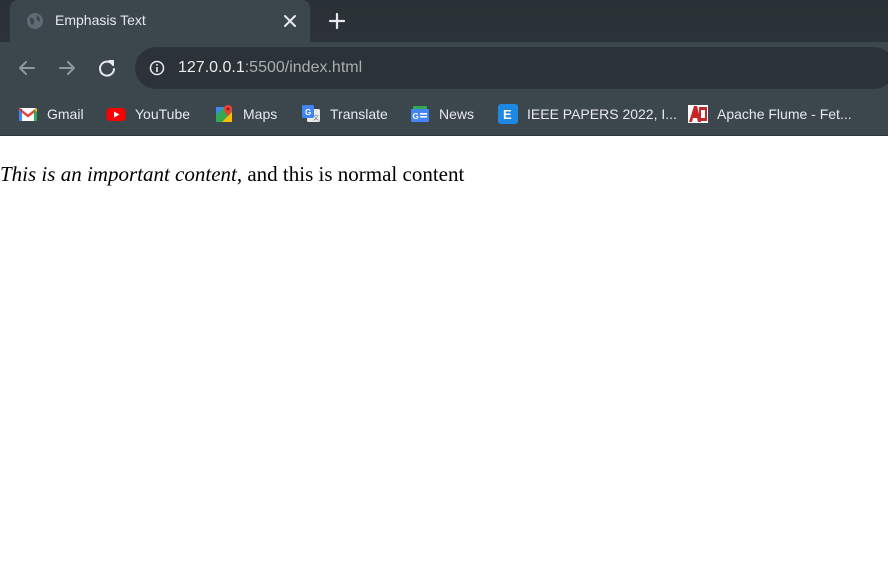  Describe the element at coordinates (337, 21) in the screenshot. I see `new-tab-plus-icon` at that location.